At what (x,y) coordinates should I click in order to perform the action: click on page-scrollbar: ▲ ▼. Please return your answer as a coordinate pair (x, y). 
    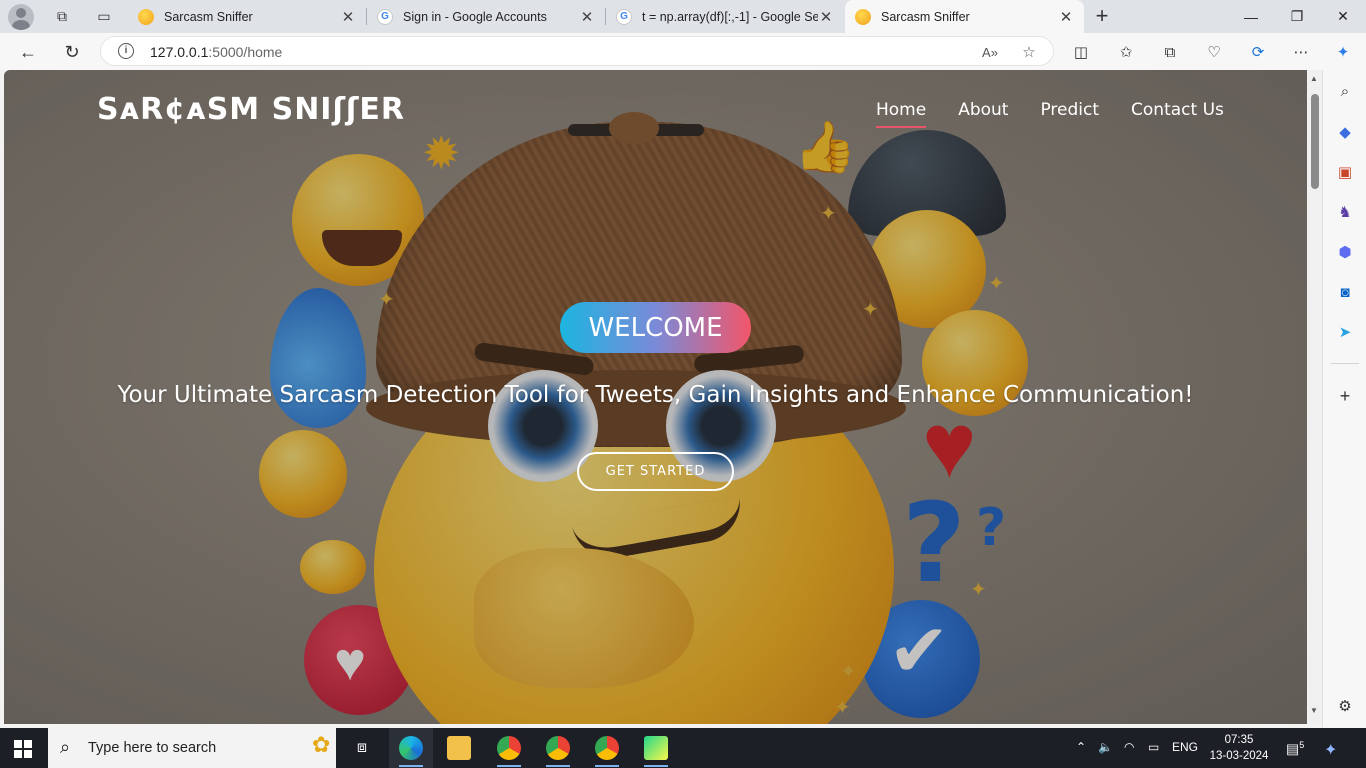
    Looking at the image, I should click on (1315, 397).